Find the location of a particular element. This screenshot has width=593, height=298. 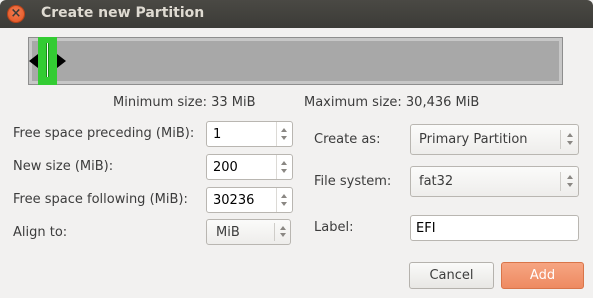

align-to-value: MiB is located at coordinates (228, 232).